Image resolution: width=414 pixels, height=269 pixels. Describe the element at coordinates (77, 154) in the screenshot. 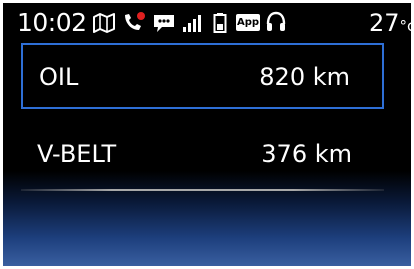

I see `item-label: V-BELT` at that location.